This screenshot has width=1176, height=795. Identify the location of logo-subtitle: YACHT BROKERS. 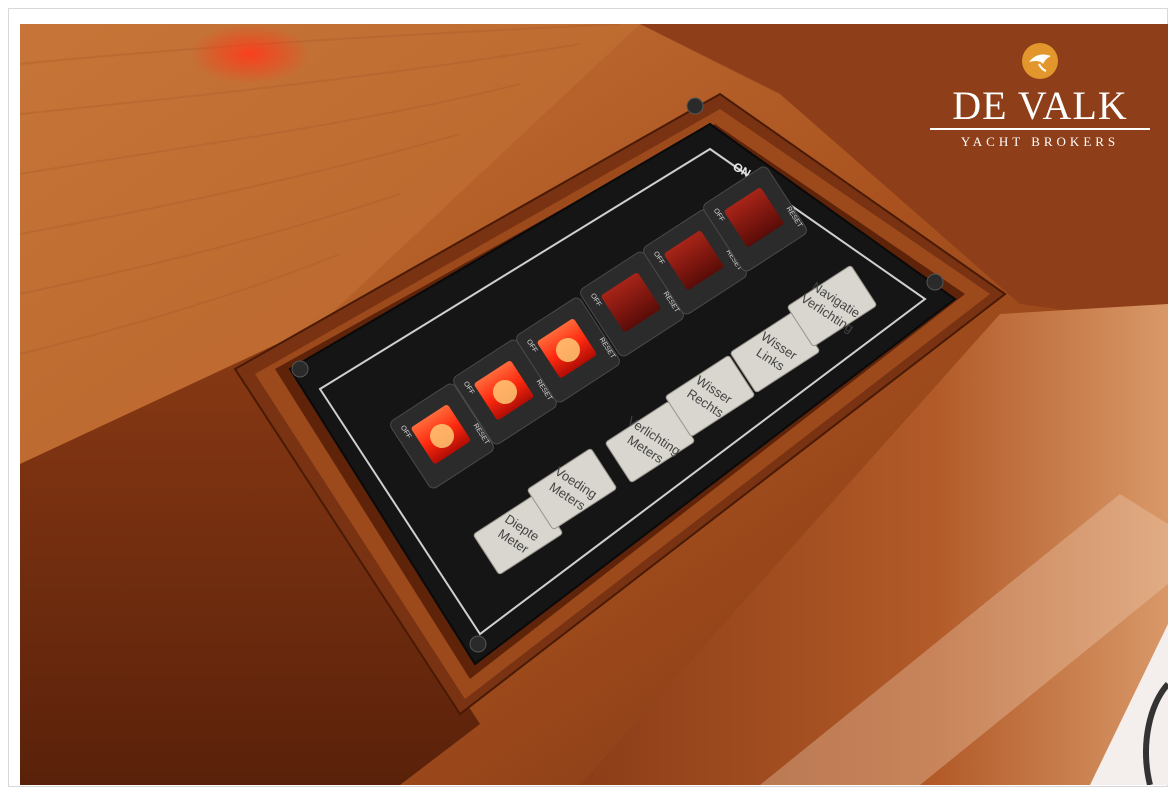
(1040, 141).